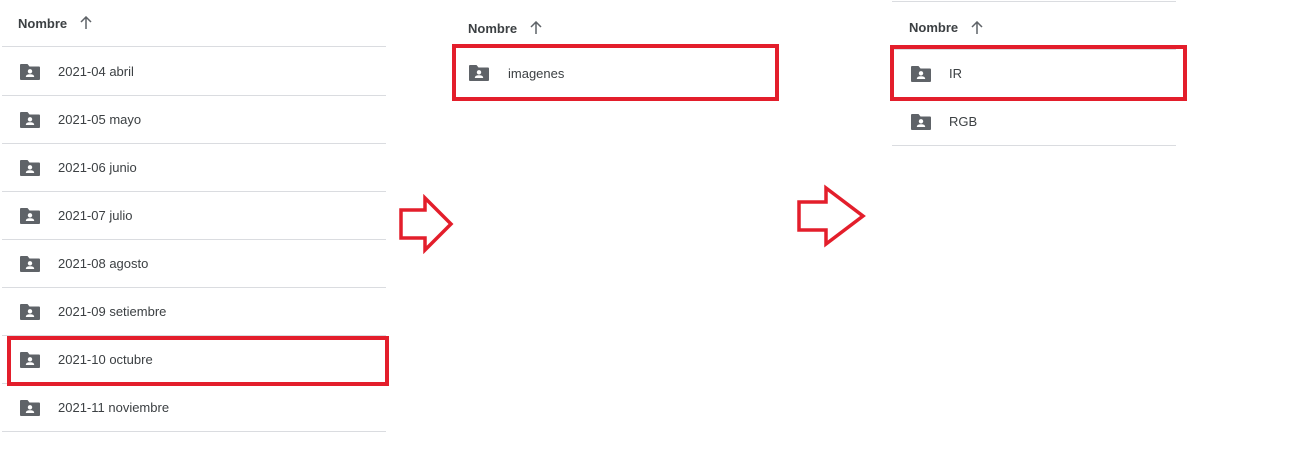 The width and height of the screenshot is (1296, 466). I want to click on folder-row-2021-11-noviembre: 2021-11 noviembre, so click(194, 408).